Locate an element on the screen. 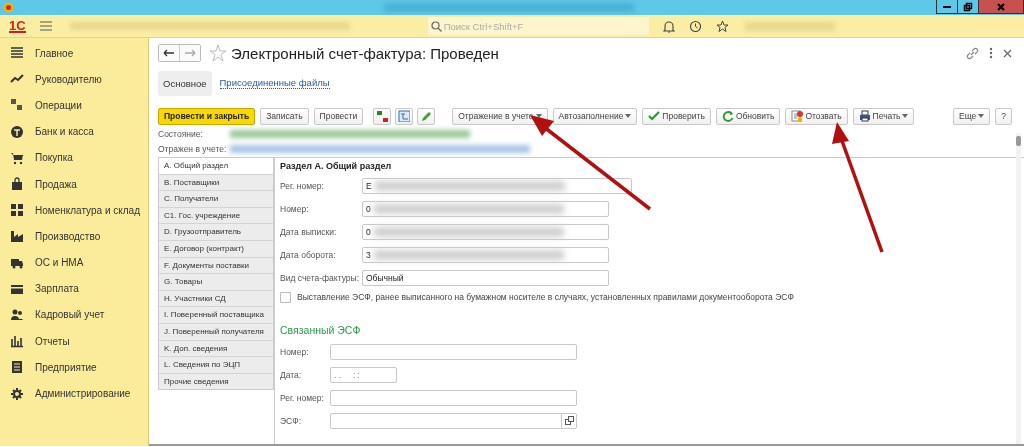 The height and width of the screenshot is (447, 1024). field-label: Вид счета-фактуры: is located at coordinates (320, 277).